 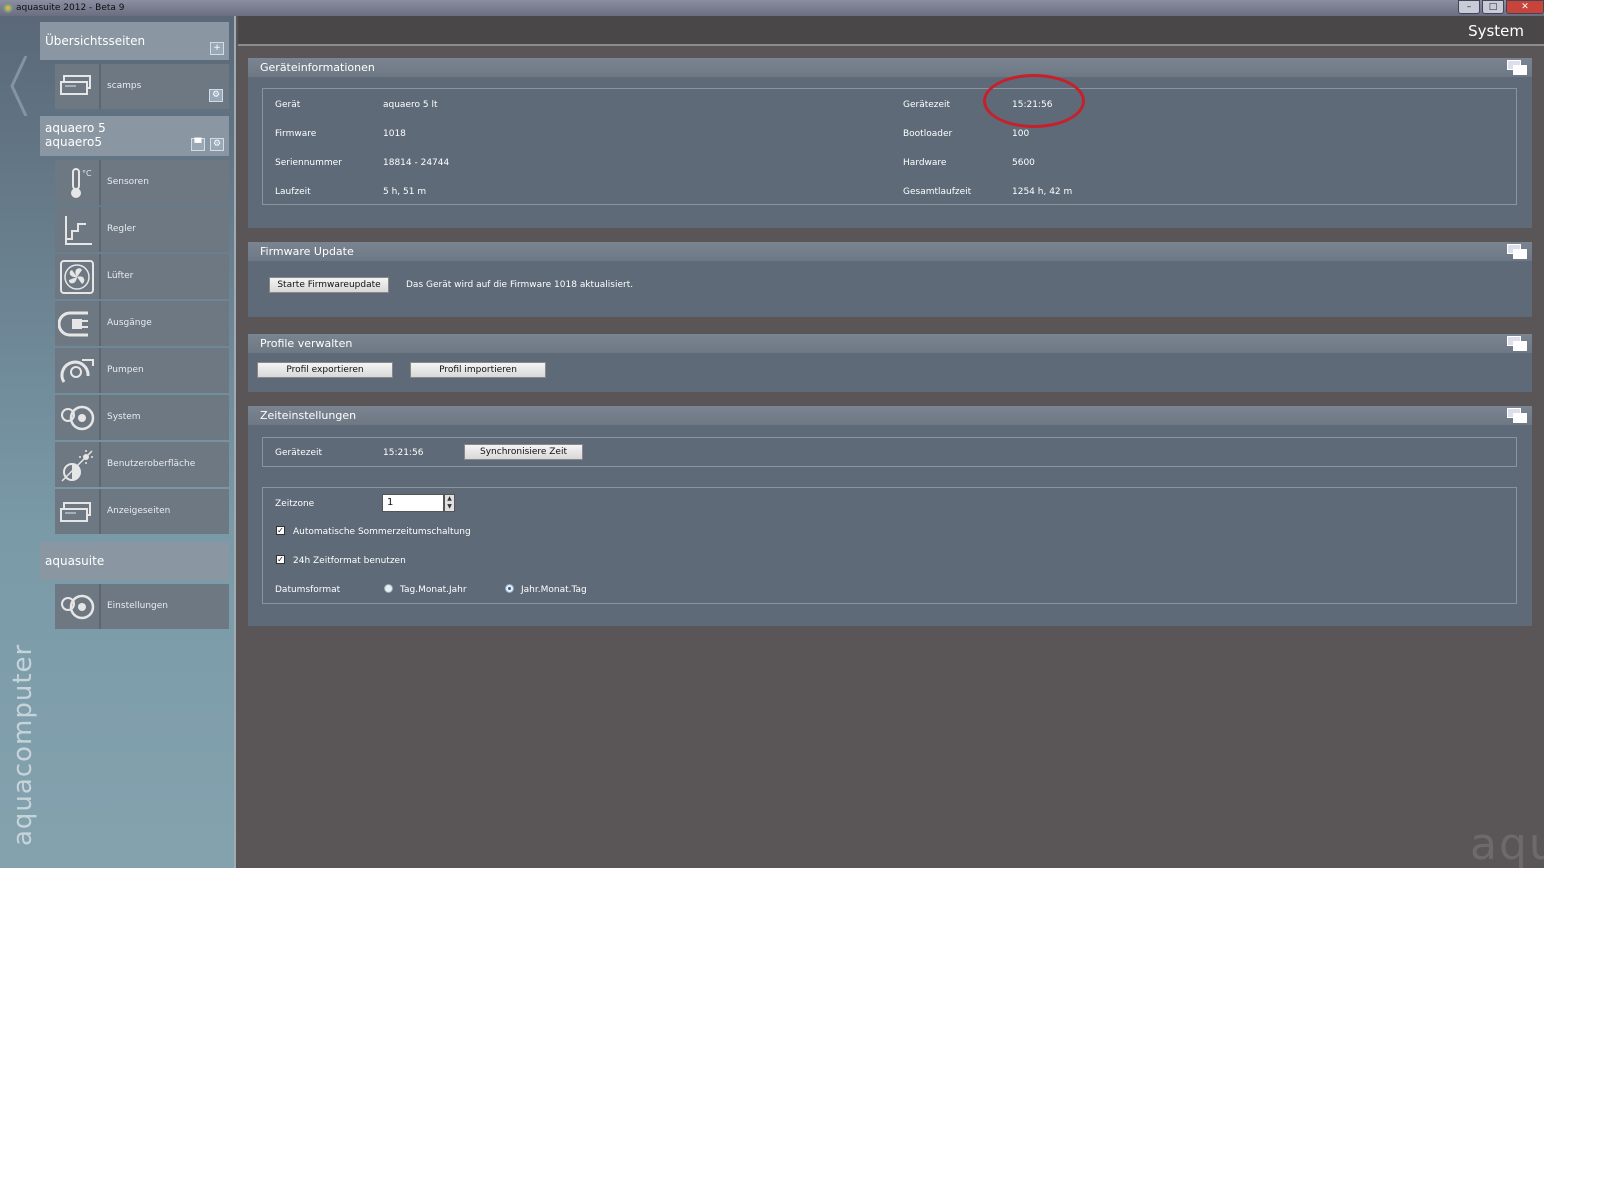 I want to click on info-label: Firmware, so click(x=296, y=134).